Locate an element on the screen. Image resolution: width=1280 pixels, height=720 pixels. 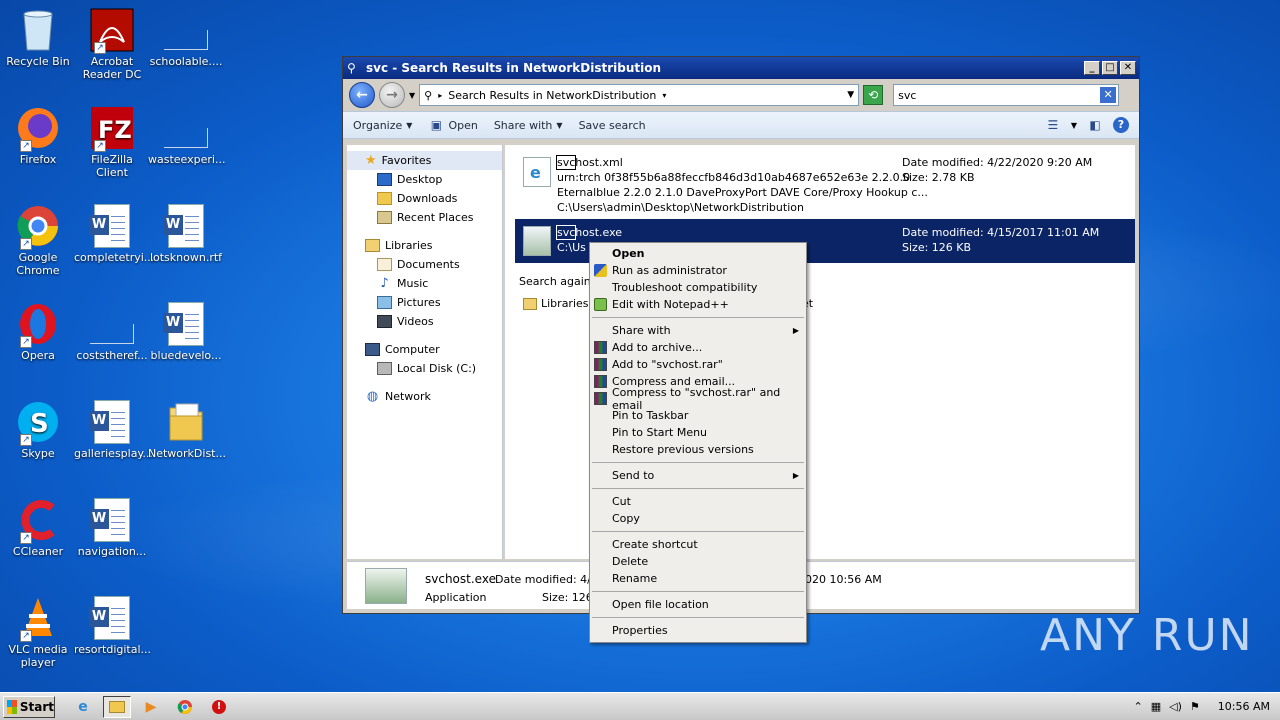
taskbar-ie: e is located at coordinates (83, 707).